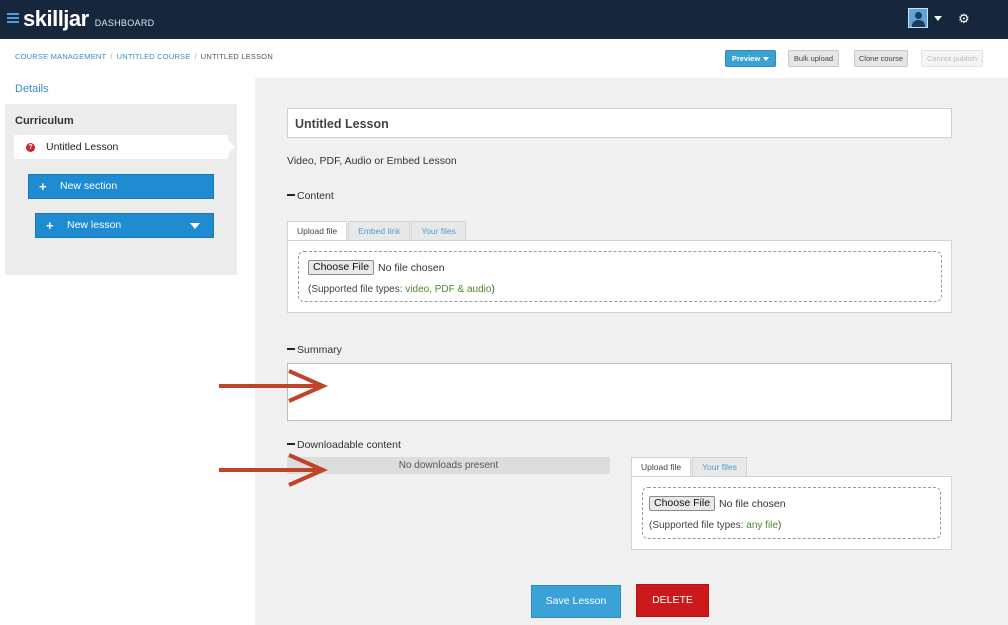 The width and height of the screenshot is (1008, 625). Describe the element at coordinates (715, 525) in the screenshot. I see `supported-types-note: (Supported file types: any file)` at that location.